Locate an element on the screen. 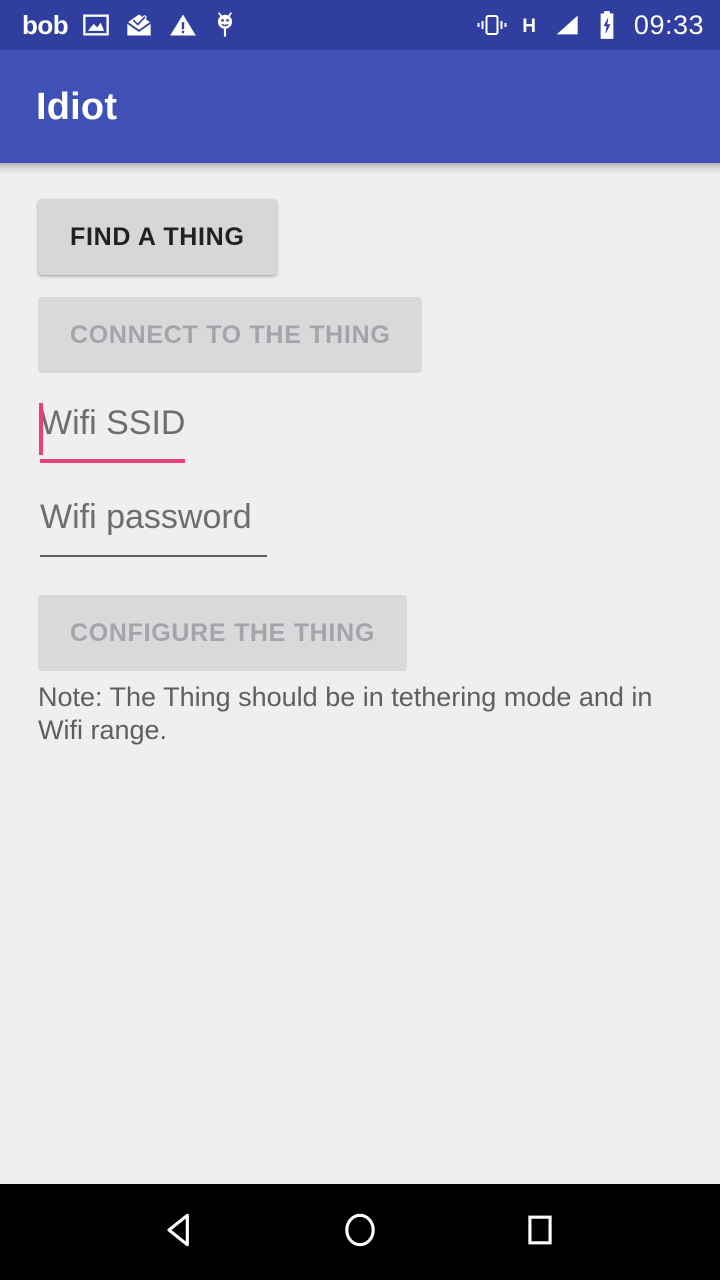 The image size is (720, 1280). recents-square-icon is located at coordinates (540, 1232).